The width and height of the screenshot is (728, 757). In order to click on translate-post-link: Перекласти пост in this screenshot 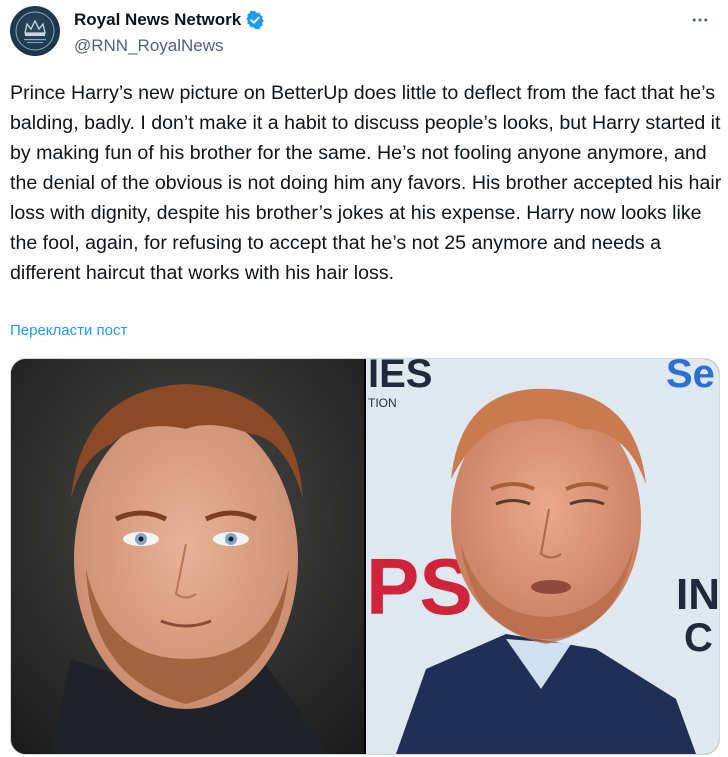, I will do `click(68, 330)`.